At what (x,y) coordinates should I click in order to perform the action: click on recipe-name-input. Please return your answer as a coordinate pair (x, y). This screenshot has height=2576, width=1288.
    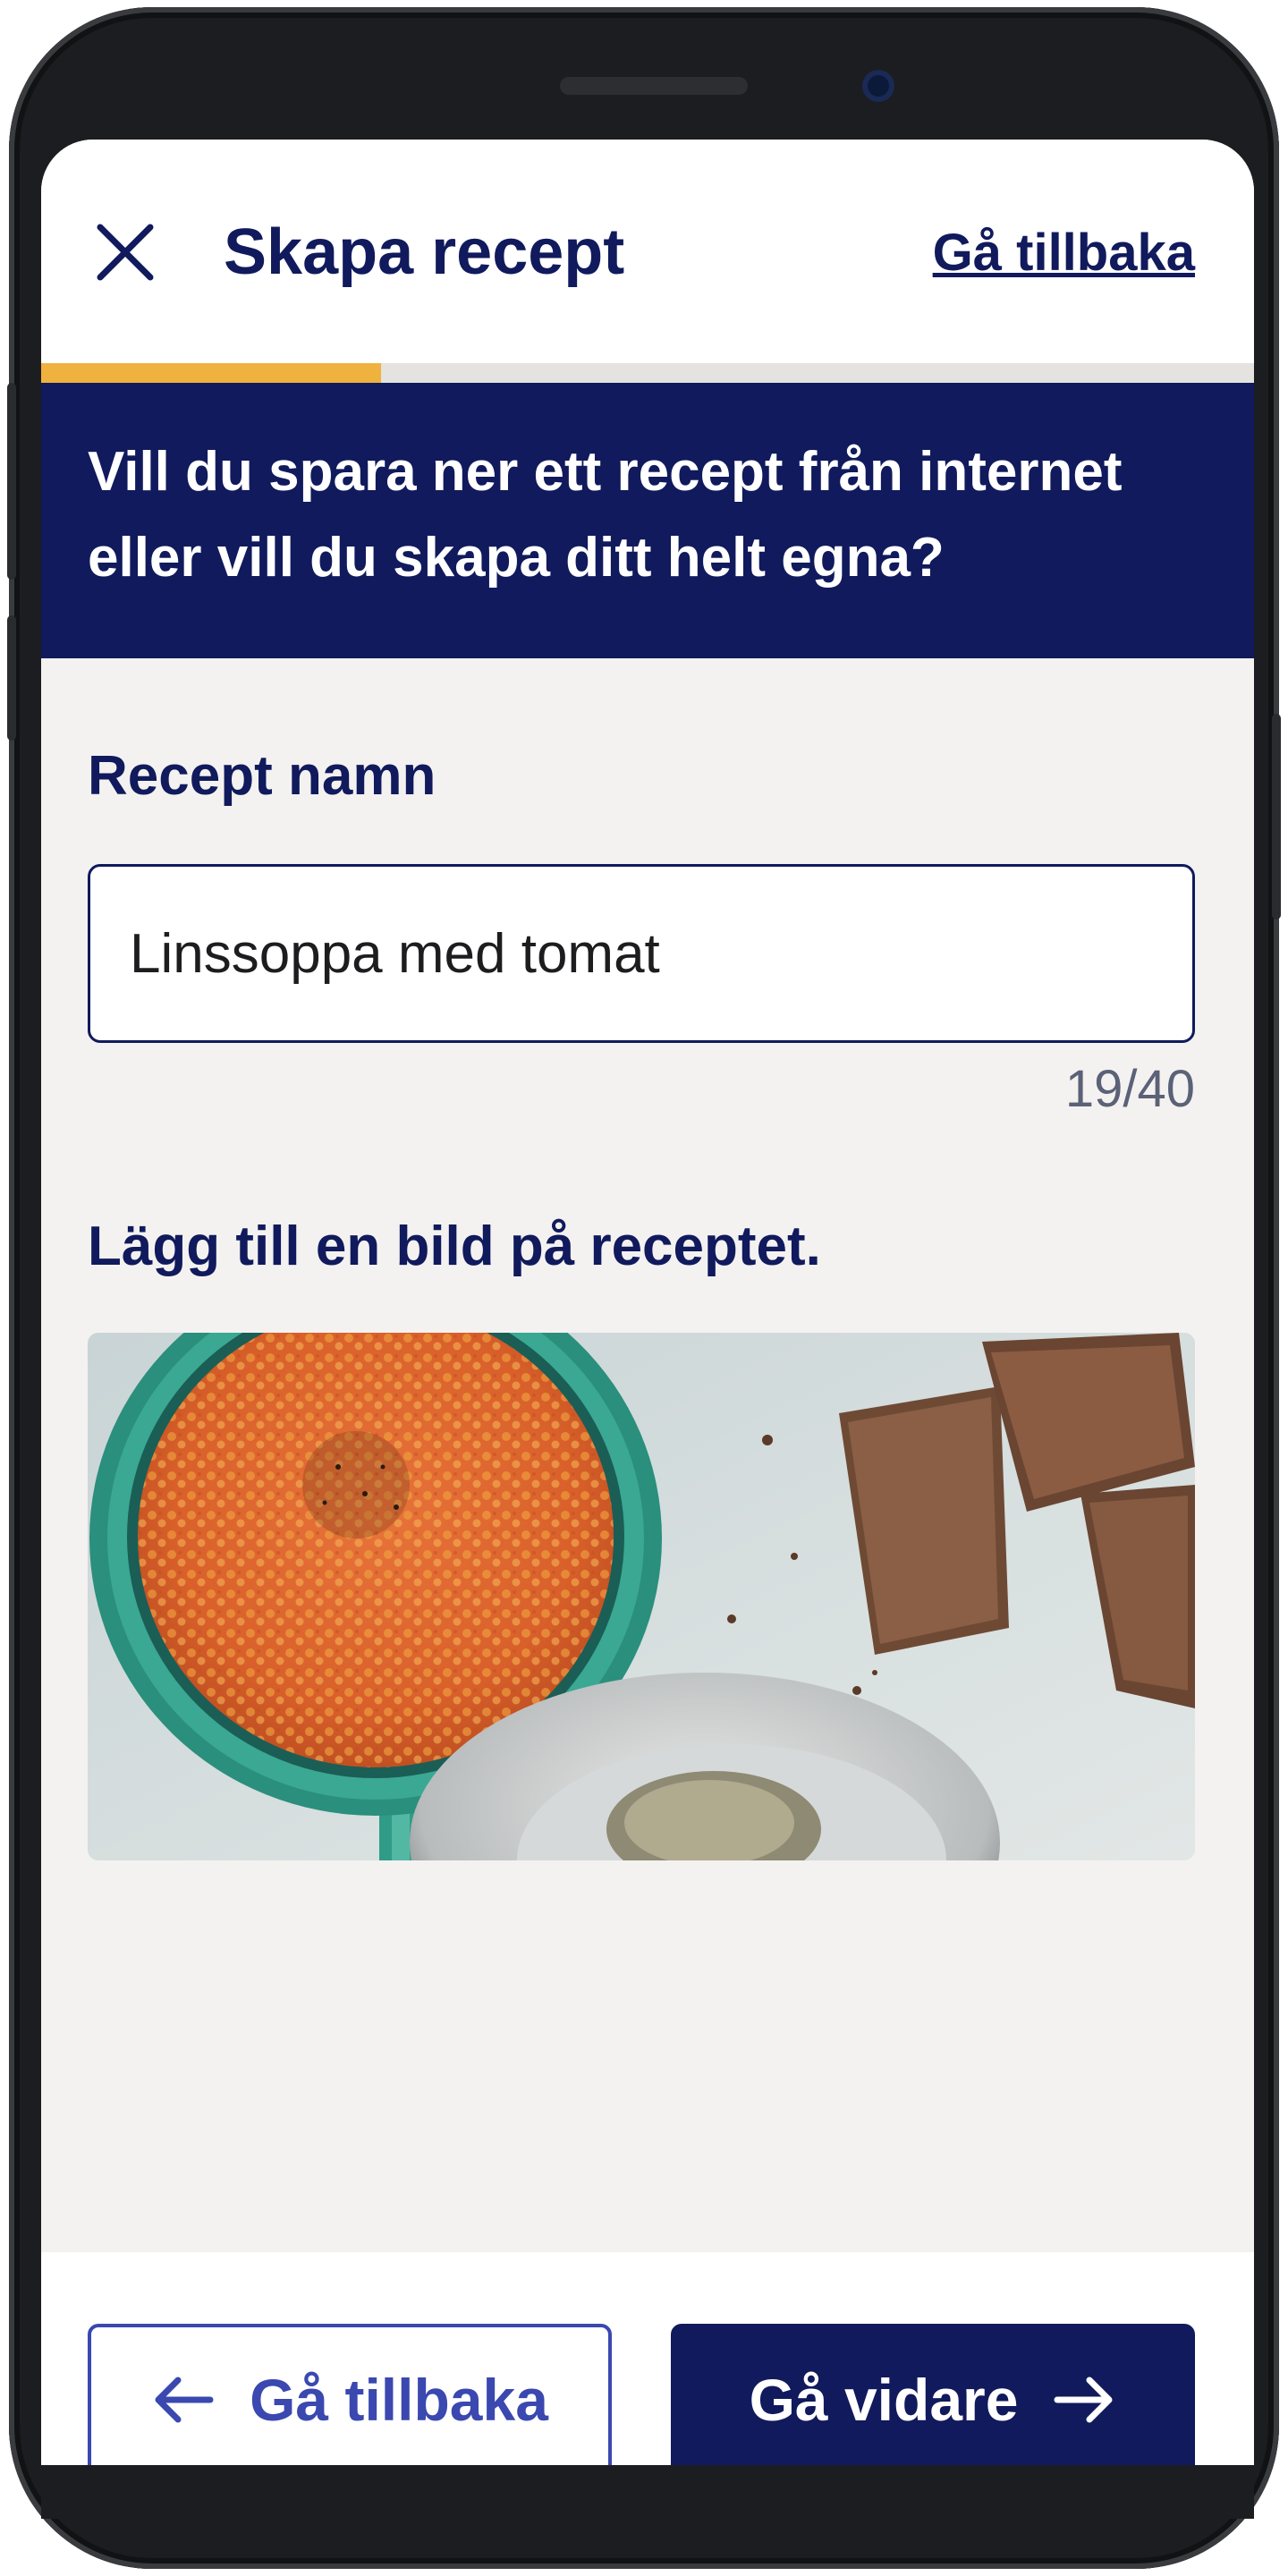
    Looking at the image, I should click on (641, 953).